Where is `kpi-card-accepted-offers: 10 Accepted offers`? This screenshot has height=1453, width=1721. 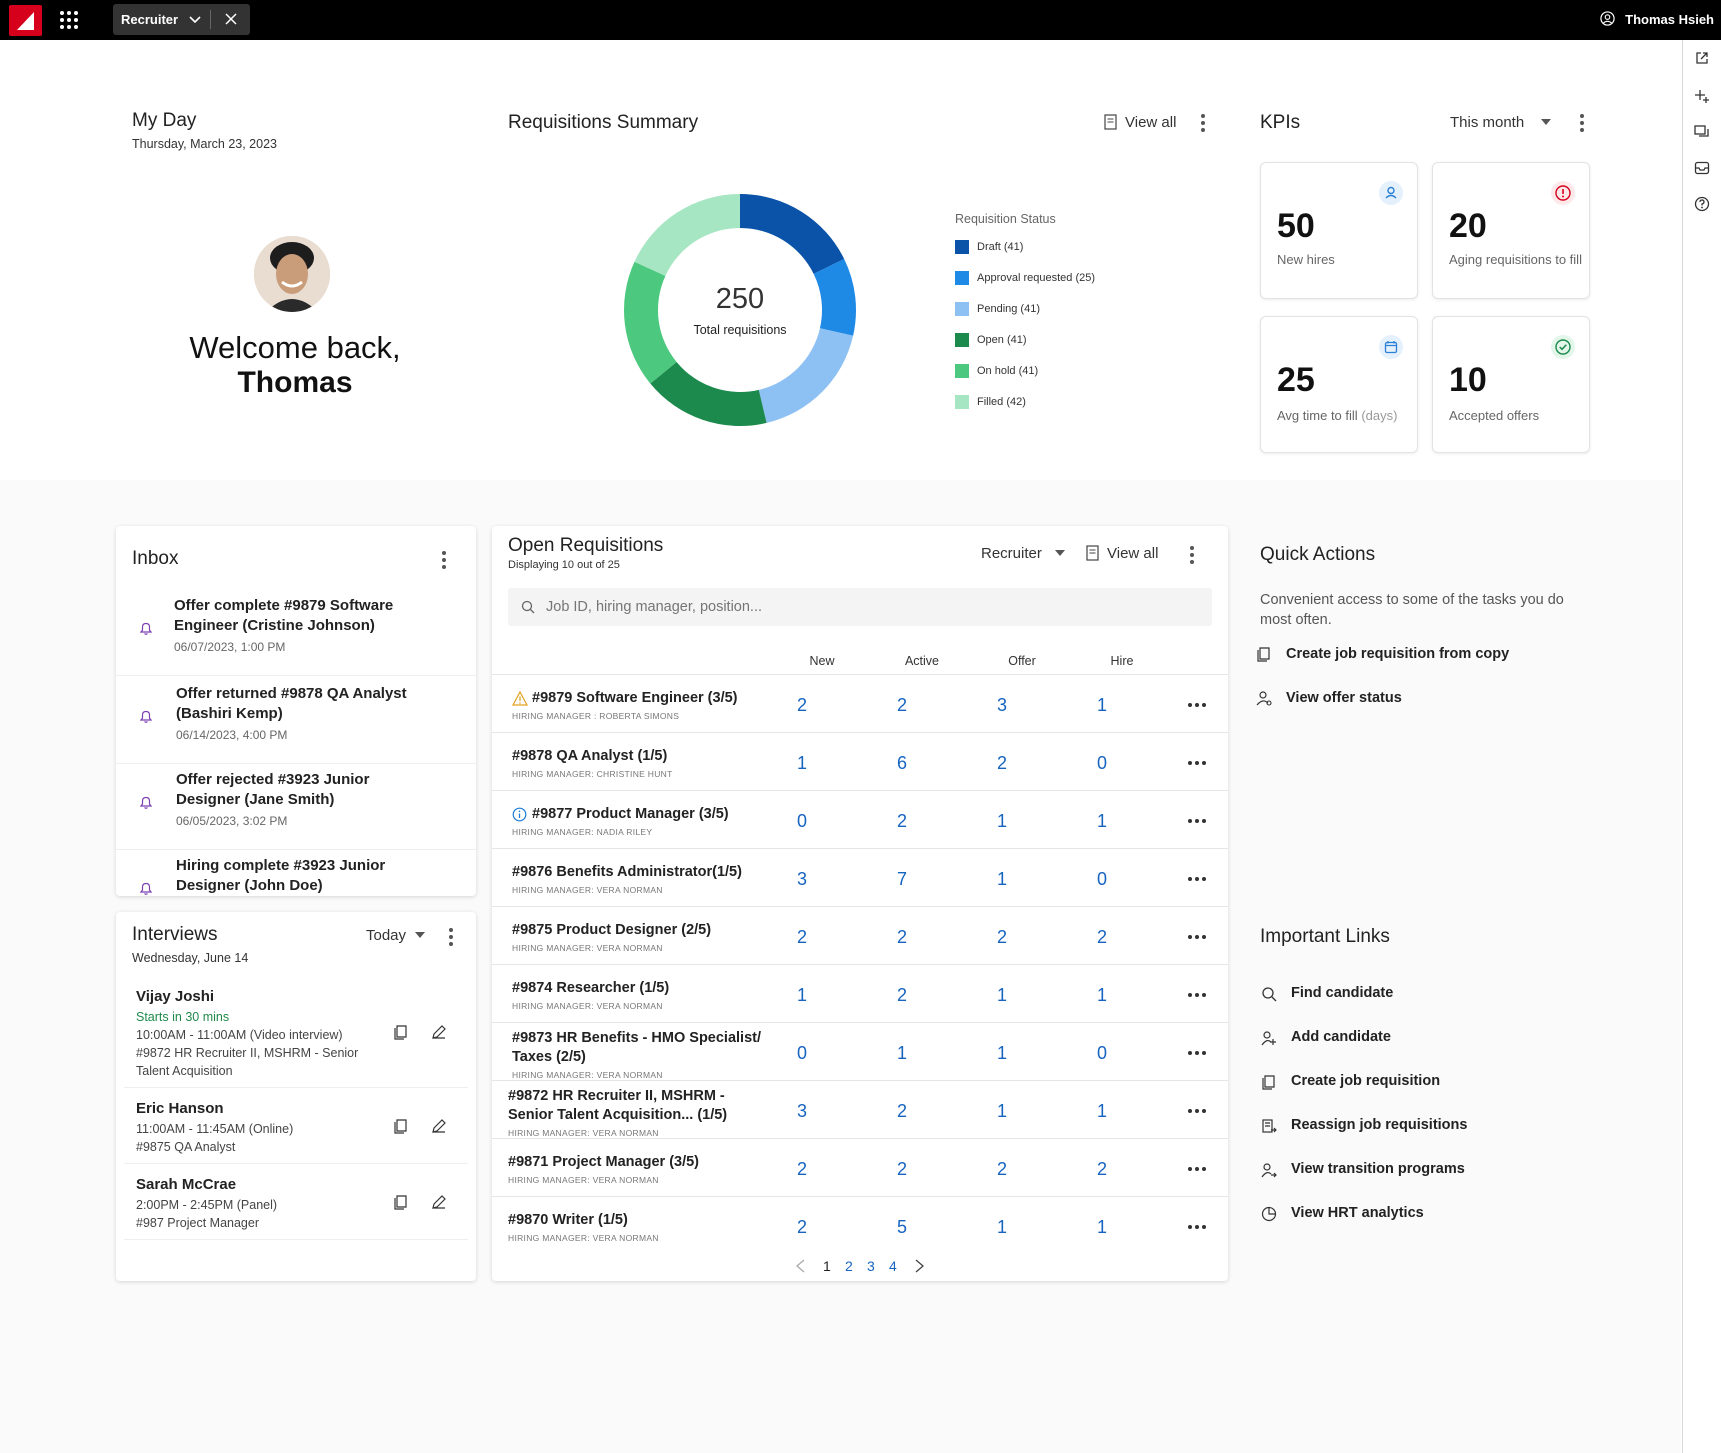 kpi-card-accepted-offers: 10 Accepted offers is located at coordinates (1511, 384).